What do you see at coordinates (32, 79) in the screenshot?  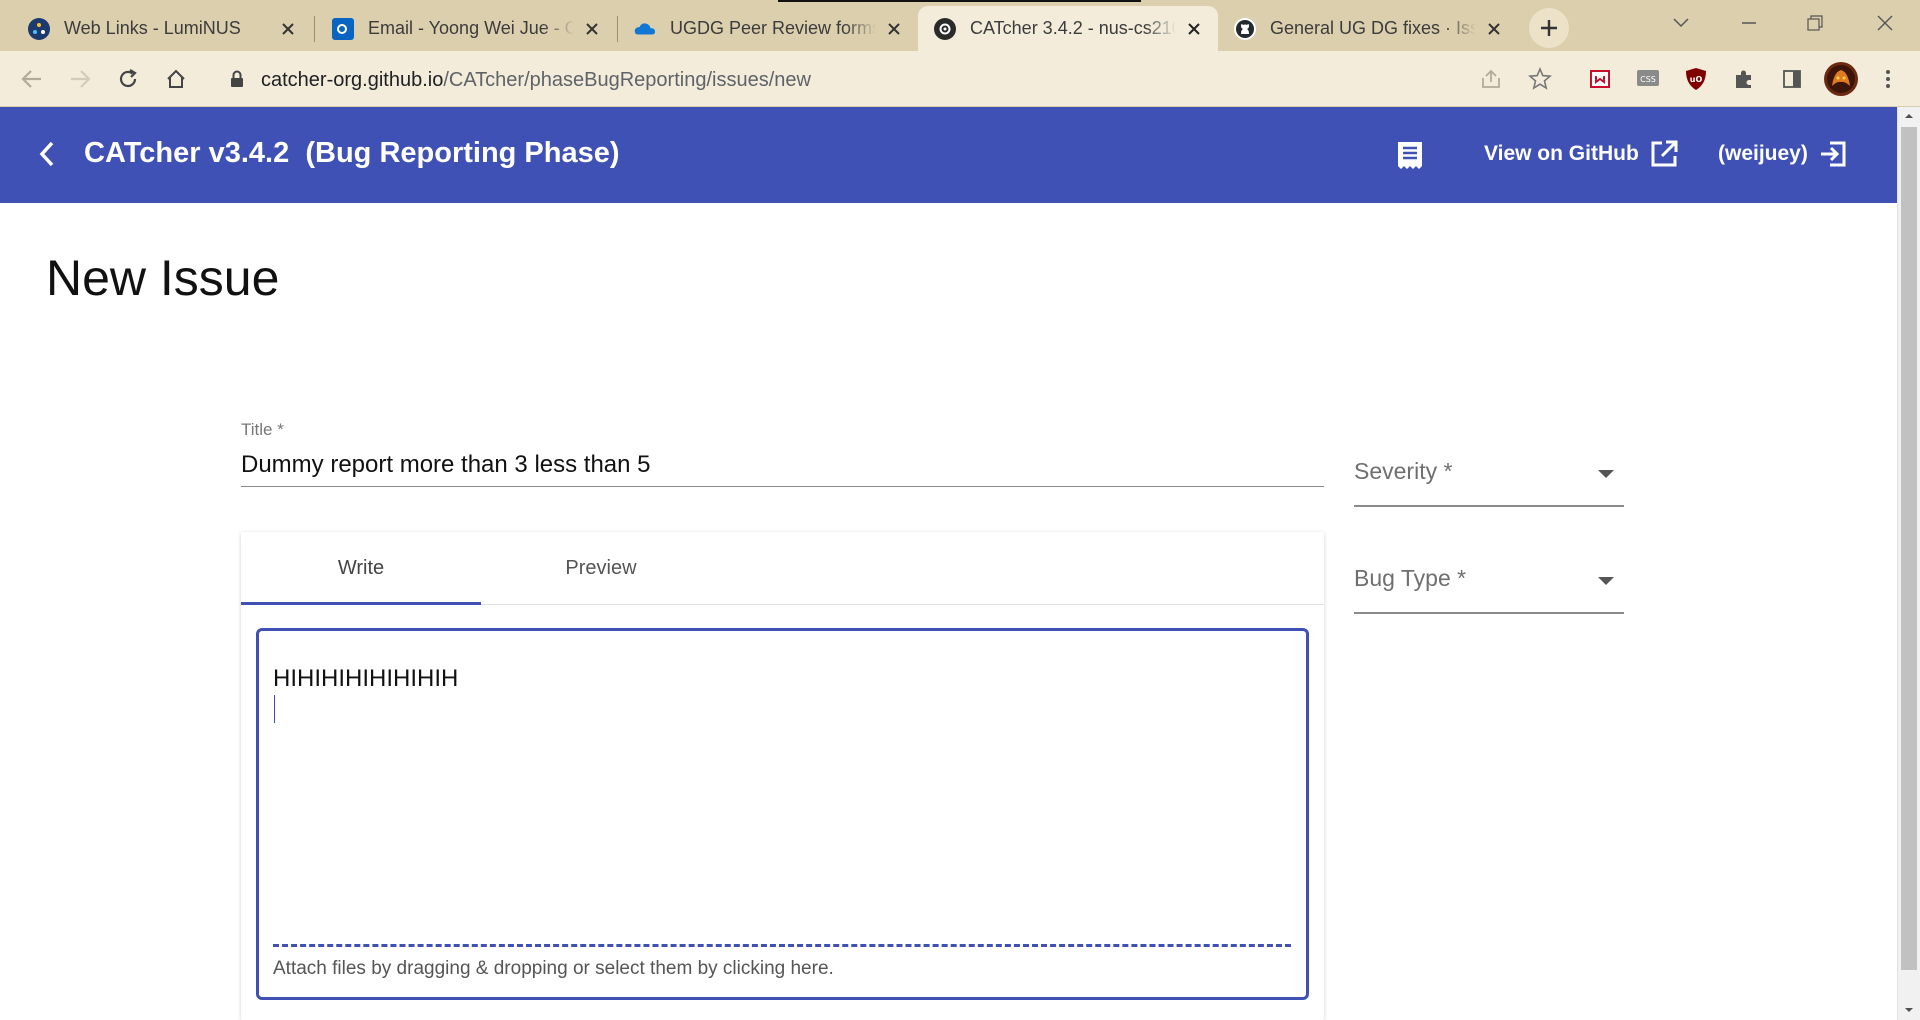 I see `back-arrow-icon` at bounding box center [32, 79].